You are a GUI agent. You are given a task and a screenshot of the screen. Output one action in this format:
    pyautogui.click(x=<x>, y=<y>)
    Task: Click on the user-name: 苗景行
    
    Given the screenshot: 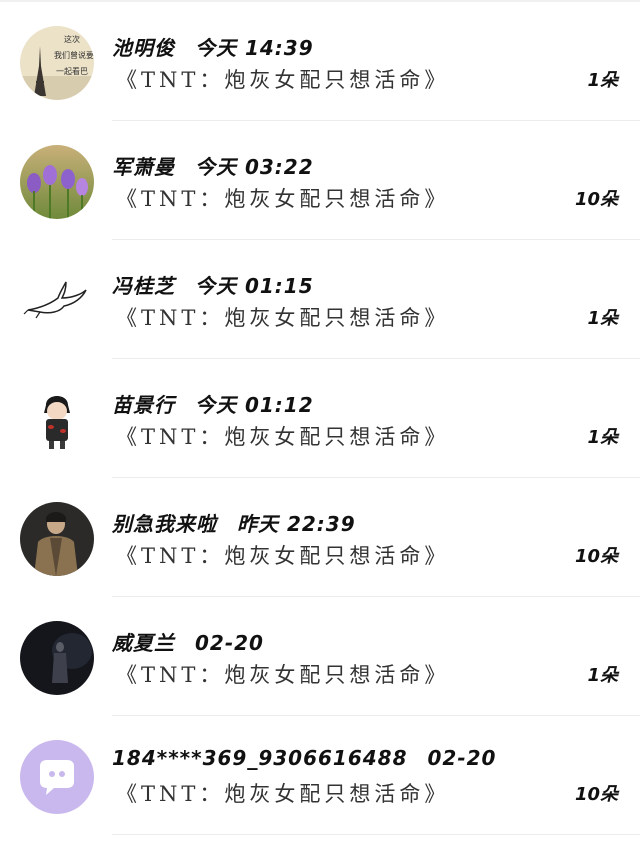 What is the action you would take?
    pyautogui.click(x=143, y=405)
    